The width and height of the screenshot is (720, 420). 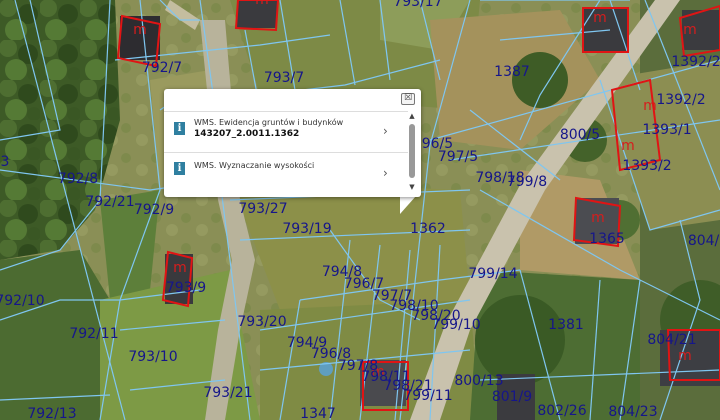 What do you see at coordinates (154, 210) in the screenshot?
I see `plot-792-9: 792/9` at bounding box center [154, 210].